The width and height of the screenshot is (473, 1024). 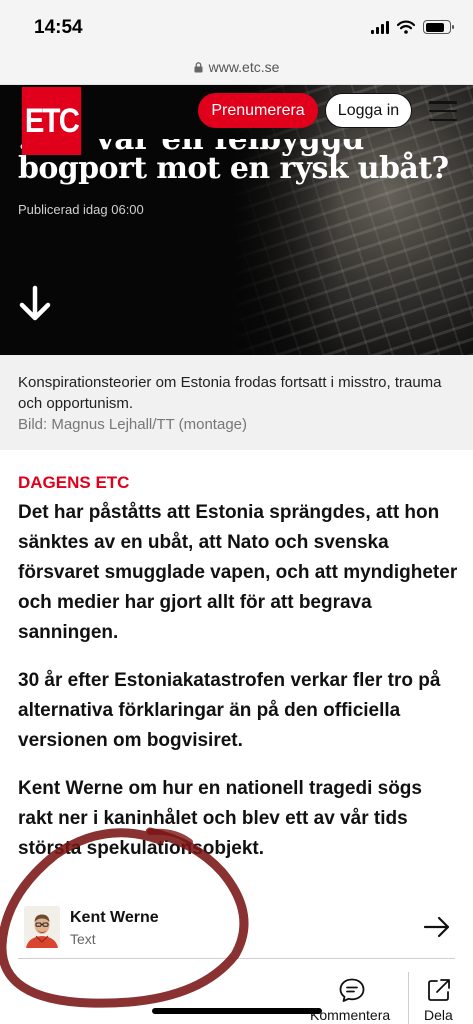 What do you see at coordinates (380, 27) in the screenshot?
I see `cellular-signal-icon` at bounding box center [380, 27].